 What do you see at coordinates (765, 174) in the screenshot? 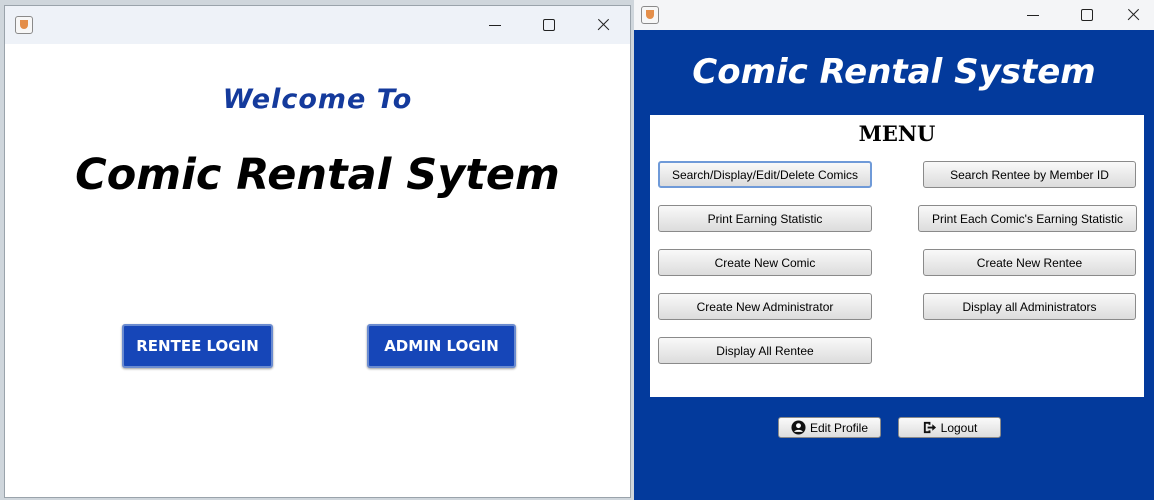
I see `search-comics-button: Search/Display/Edit/Delete Comics` at bounding box center [765, 174].